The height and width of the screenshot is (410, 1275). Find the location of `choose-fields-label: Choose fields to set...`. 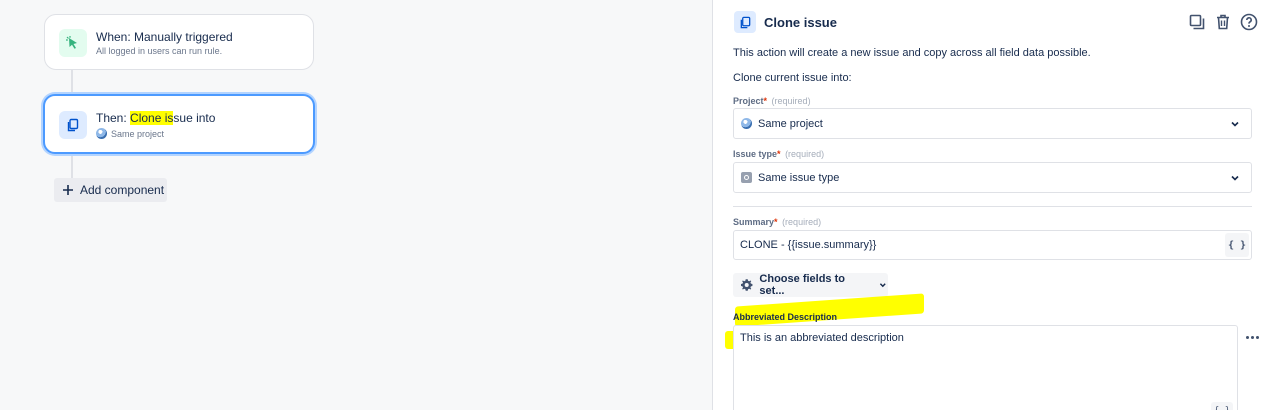

choose-fields-label: Choose fields to set... is located at coordinates (802, 285).